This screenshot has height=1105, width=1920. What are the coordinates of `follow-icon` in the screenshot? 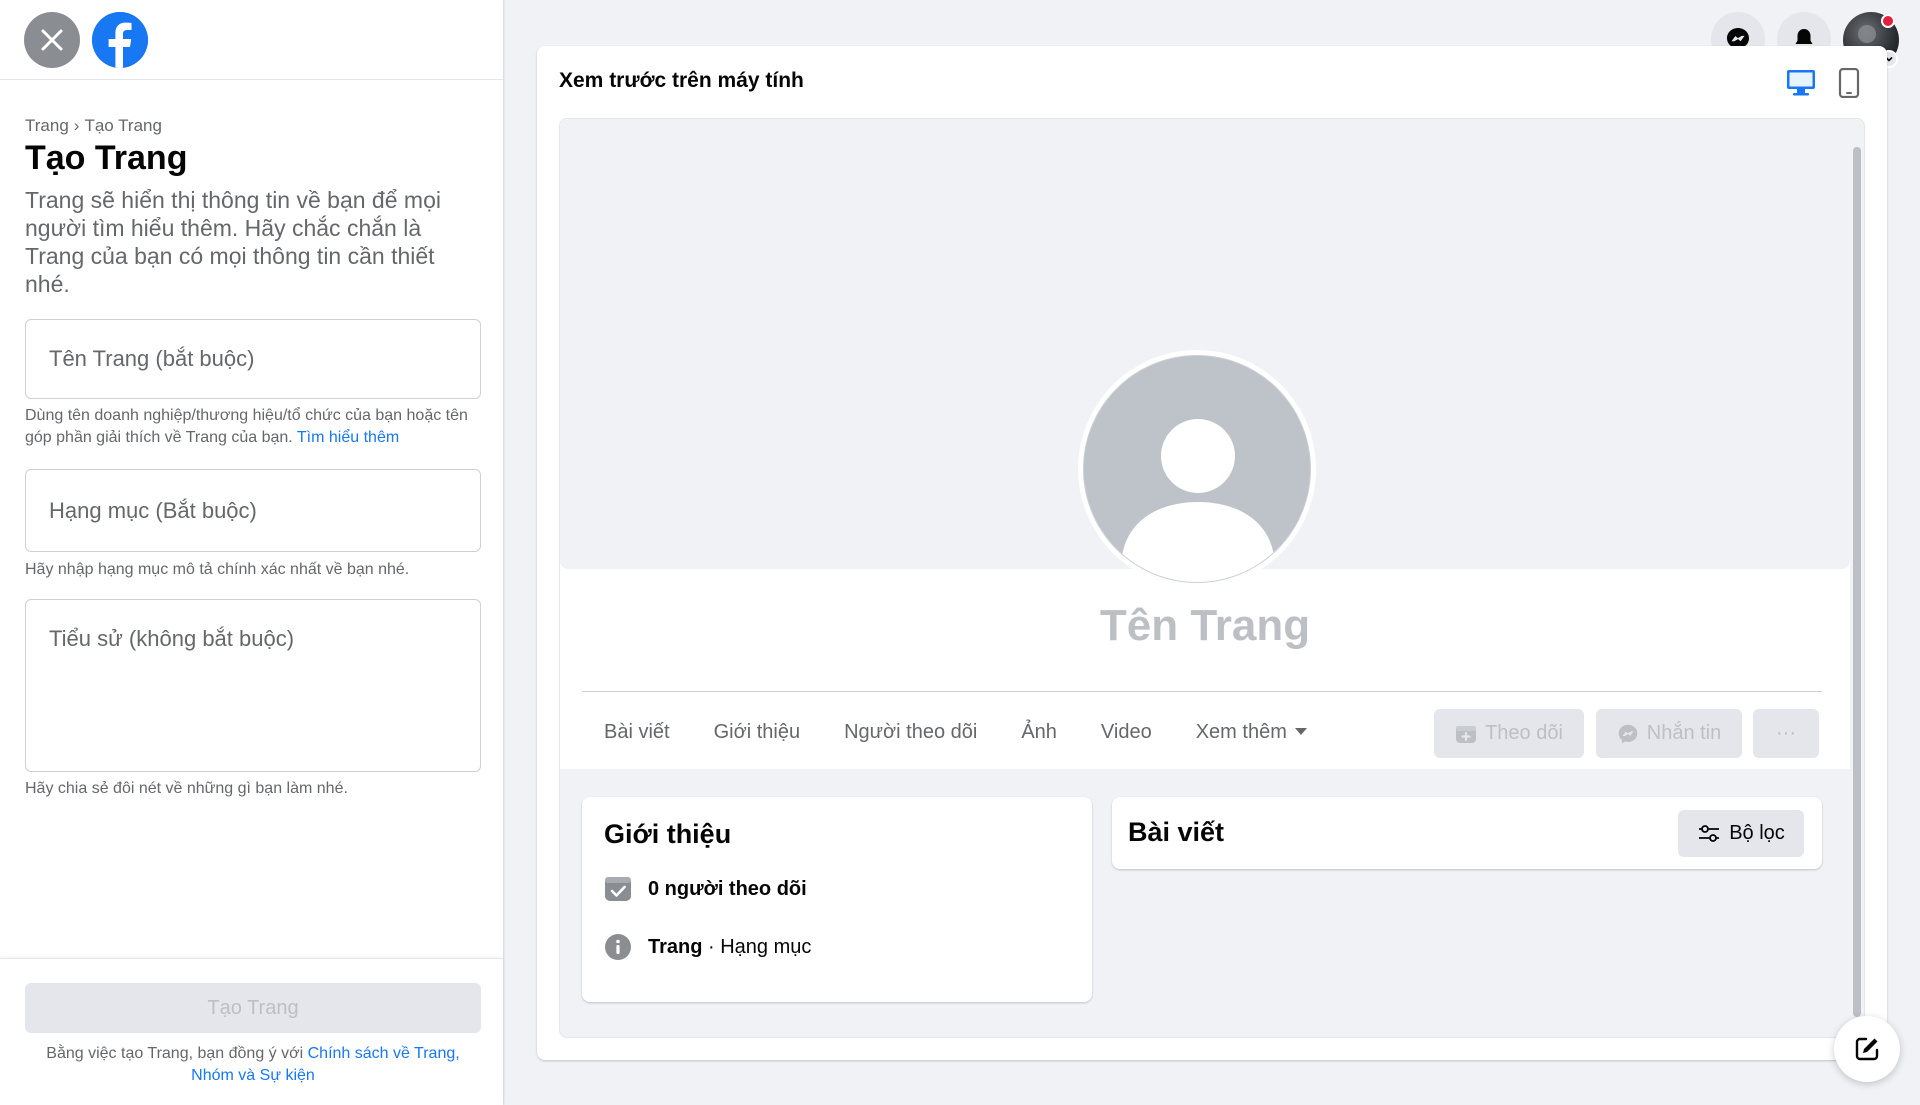 It's located at (1466, 734).